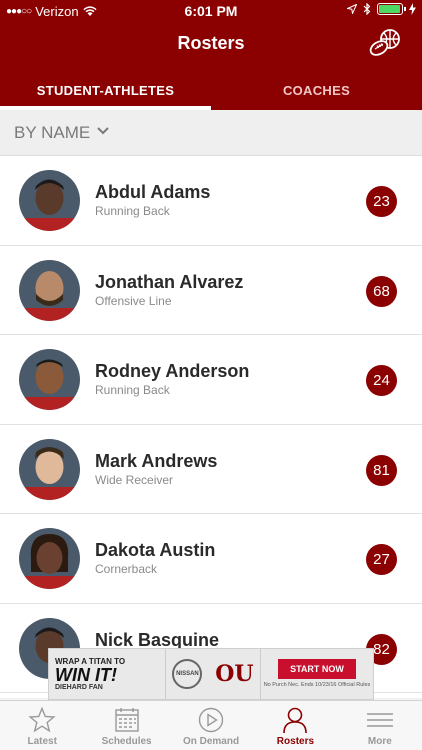  I want to click on menu-icon, so click(379, 720).